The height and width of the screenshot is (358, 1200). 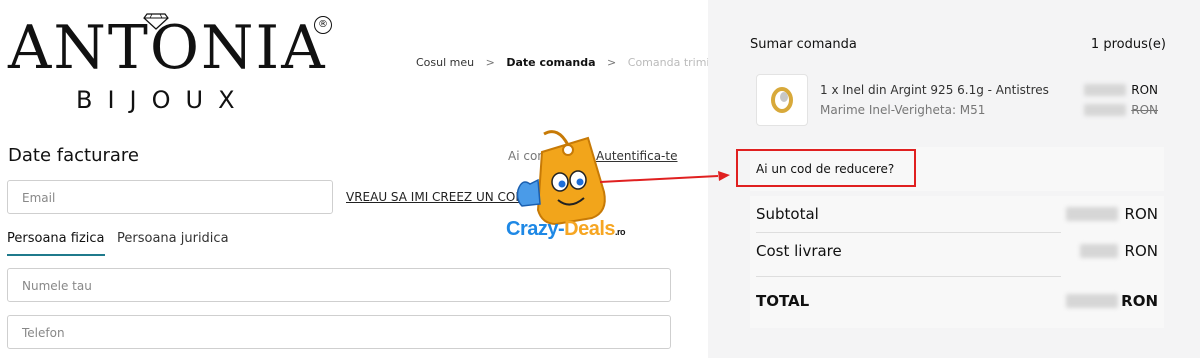 I want to click on product-variant: Marime Inel-Verigheta: M51, so click(x=903, y=110).